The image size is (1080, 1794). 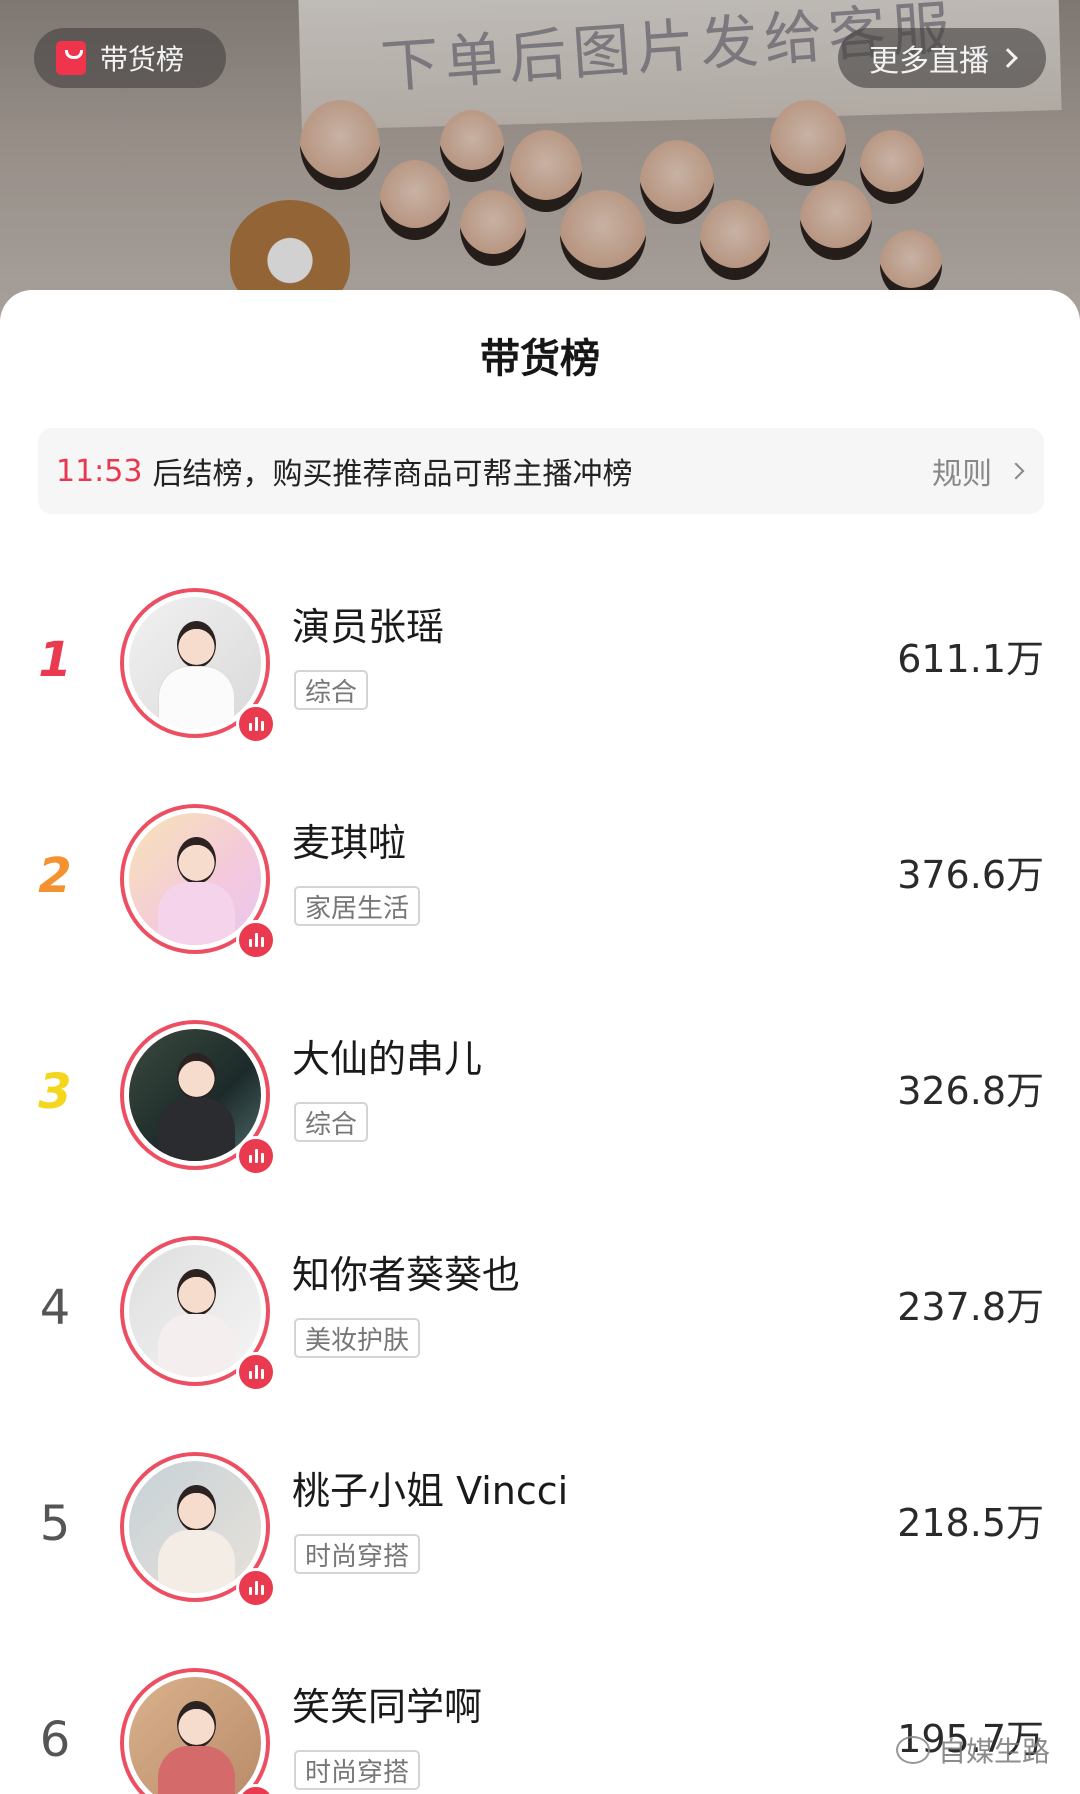 What do you see at coordinates (540, 894) in the screenshot?
I see `ranking-row: 2 麦琪啦 家居生活 376.6万` at bounding box center [540, 894].